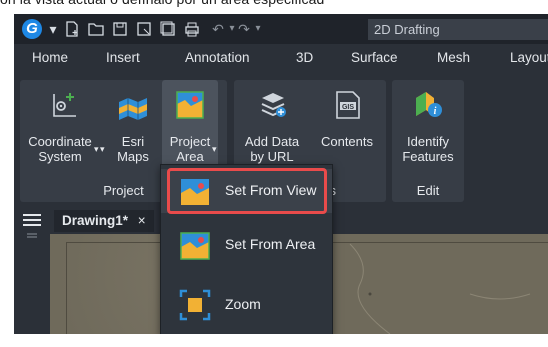 This screenshot has width=548, height=347. Describe the element at coordinates (374, 57) in the screenshot. I see `tab-surface: Surface` at that location.